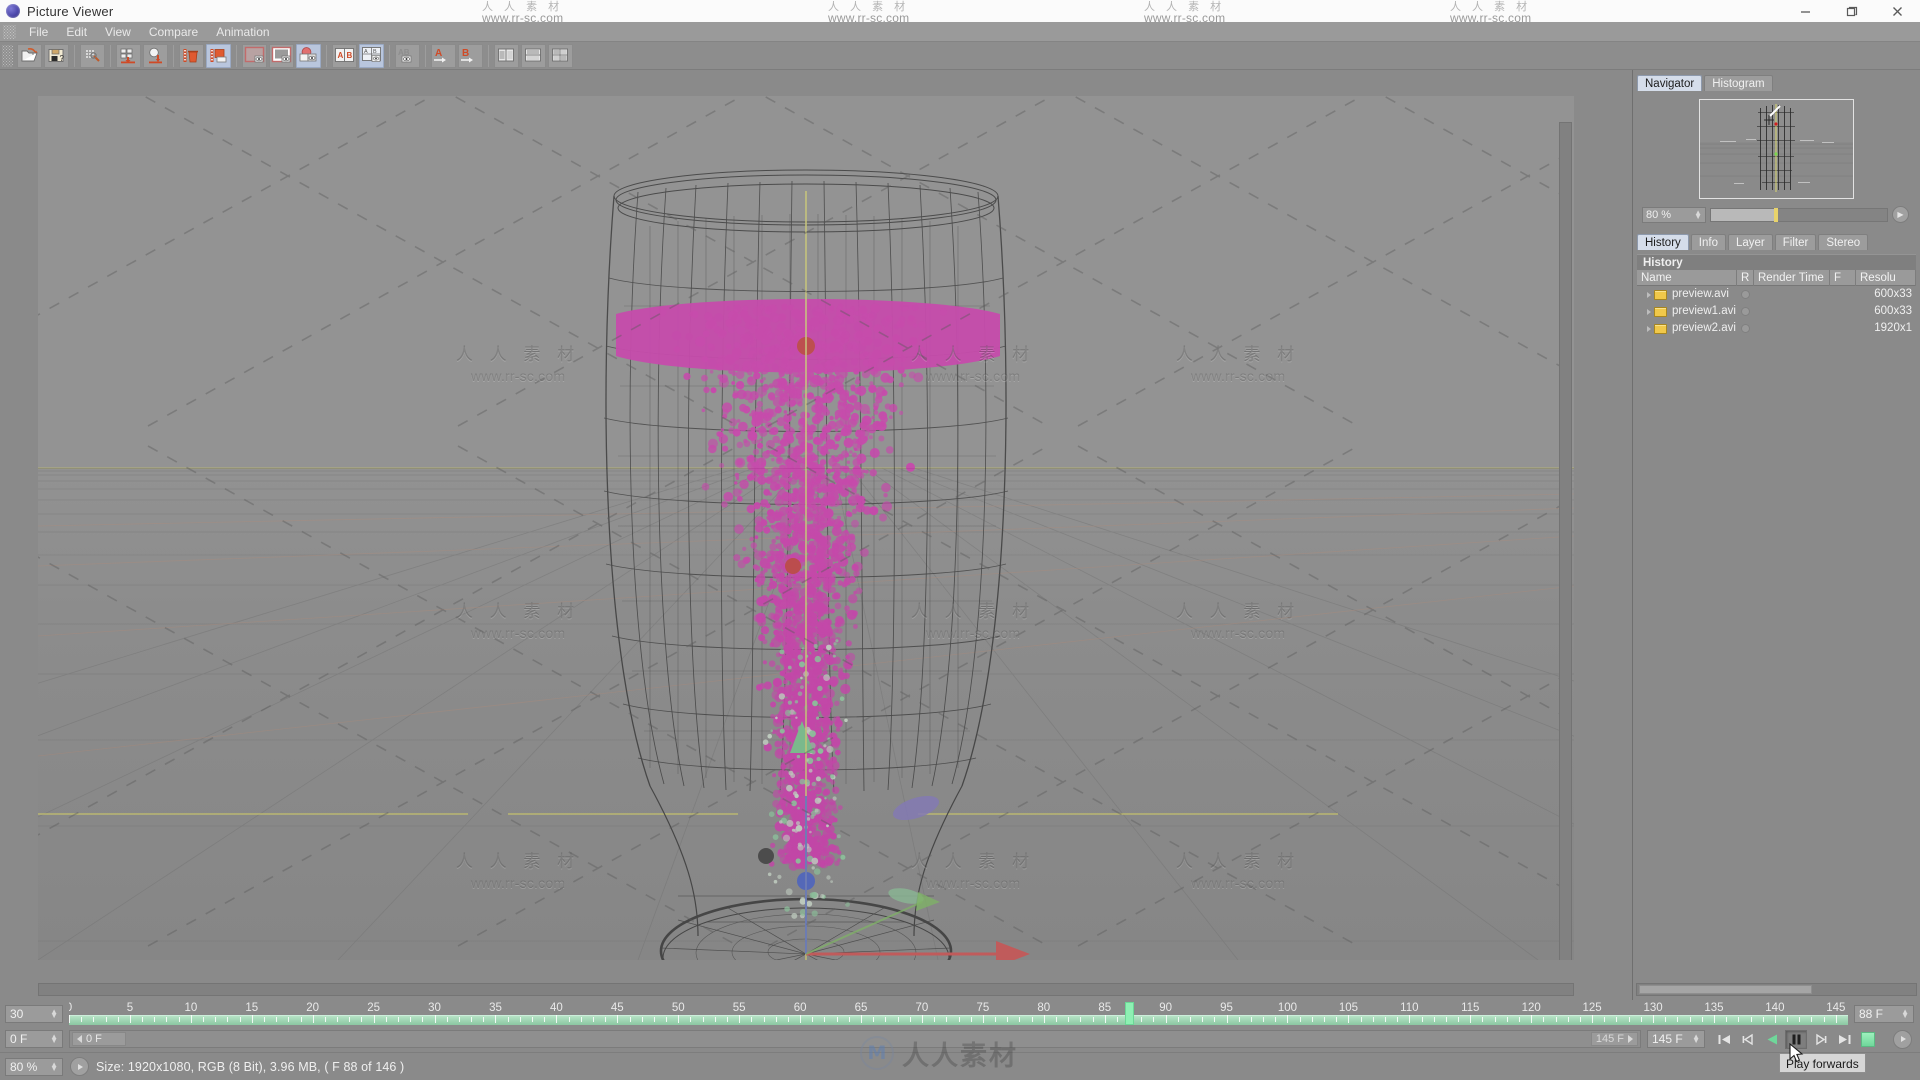  What do you see at coordinates (960, 32) in the screenshot?
I see `menu-bar: File Edit View Compare Animation` at bounding box center [960, 32].